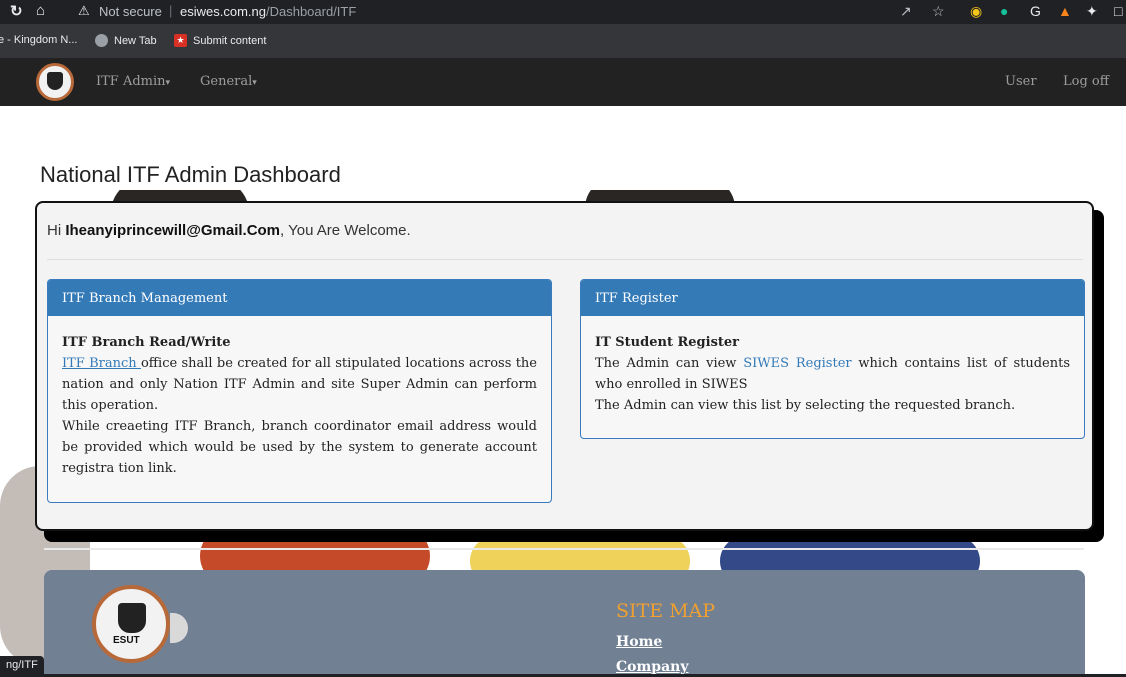  I want to click on esut-logo-icon: ESUT, so click(140, 624).